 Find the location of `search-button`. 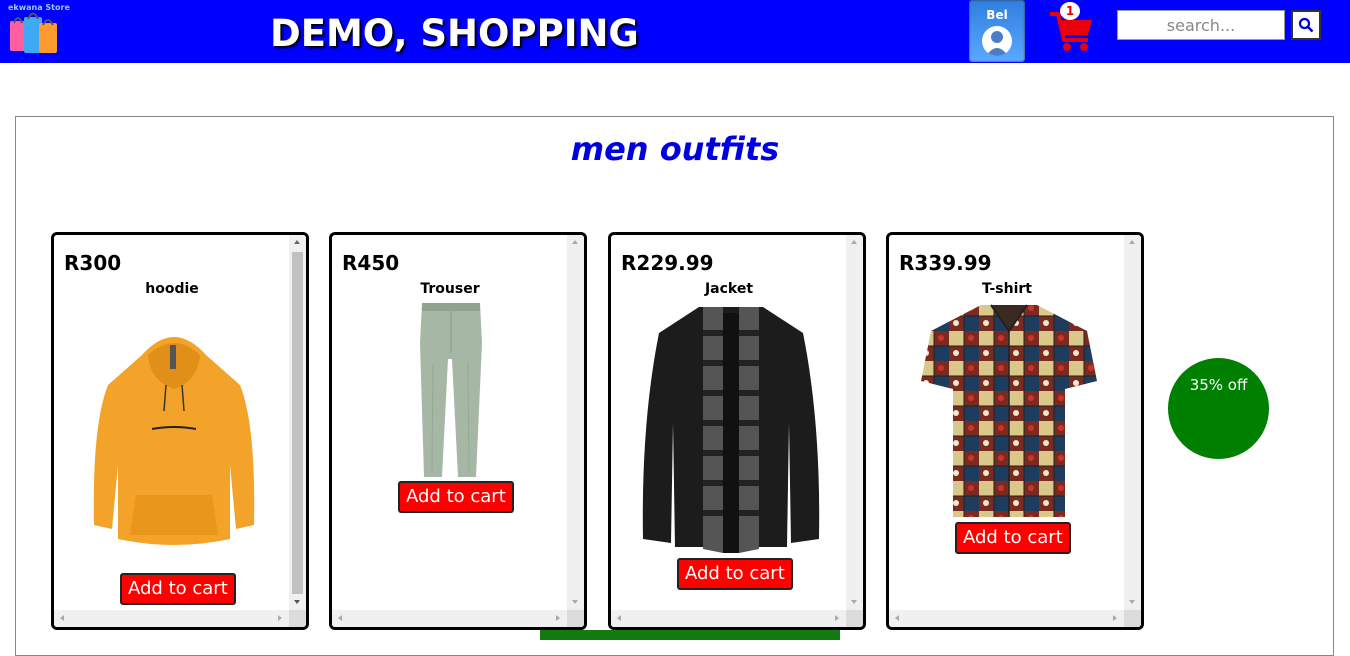

search-button is located at coordinates (1306, 25).